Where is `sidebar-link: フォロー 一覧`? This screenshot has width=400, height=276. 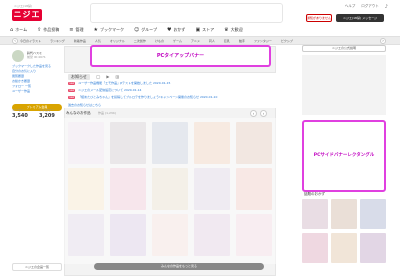
sidebar-link: フォロー 一覧 is located at coordinates (21, 86).